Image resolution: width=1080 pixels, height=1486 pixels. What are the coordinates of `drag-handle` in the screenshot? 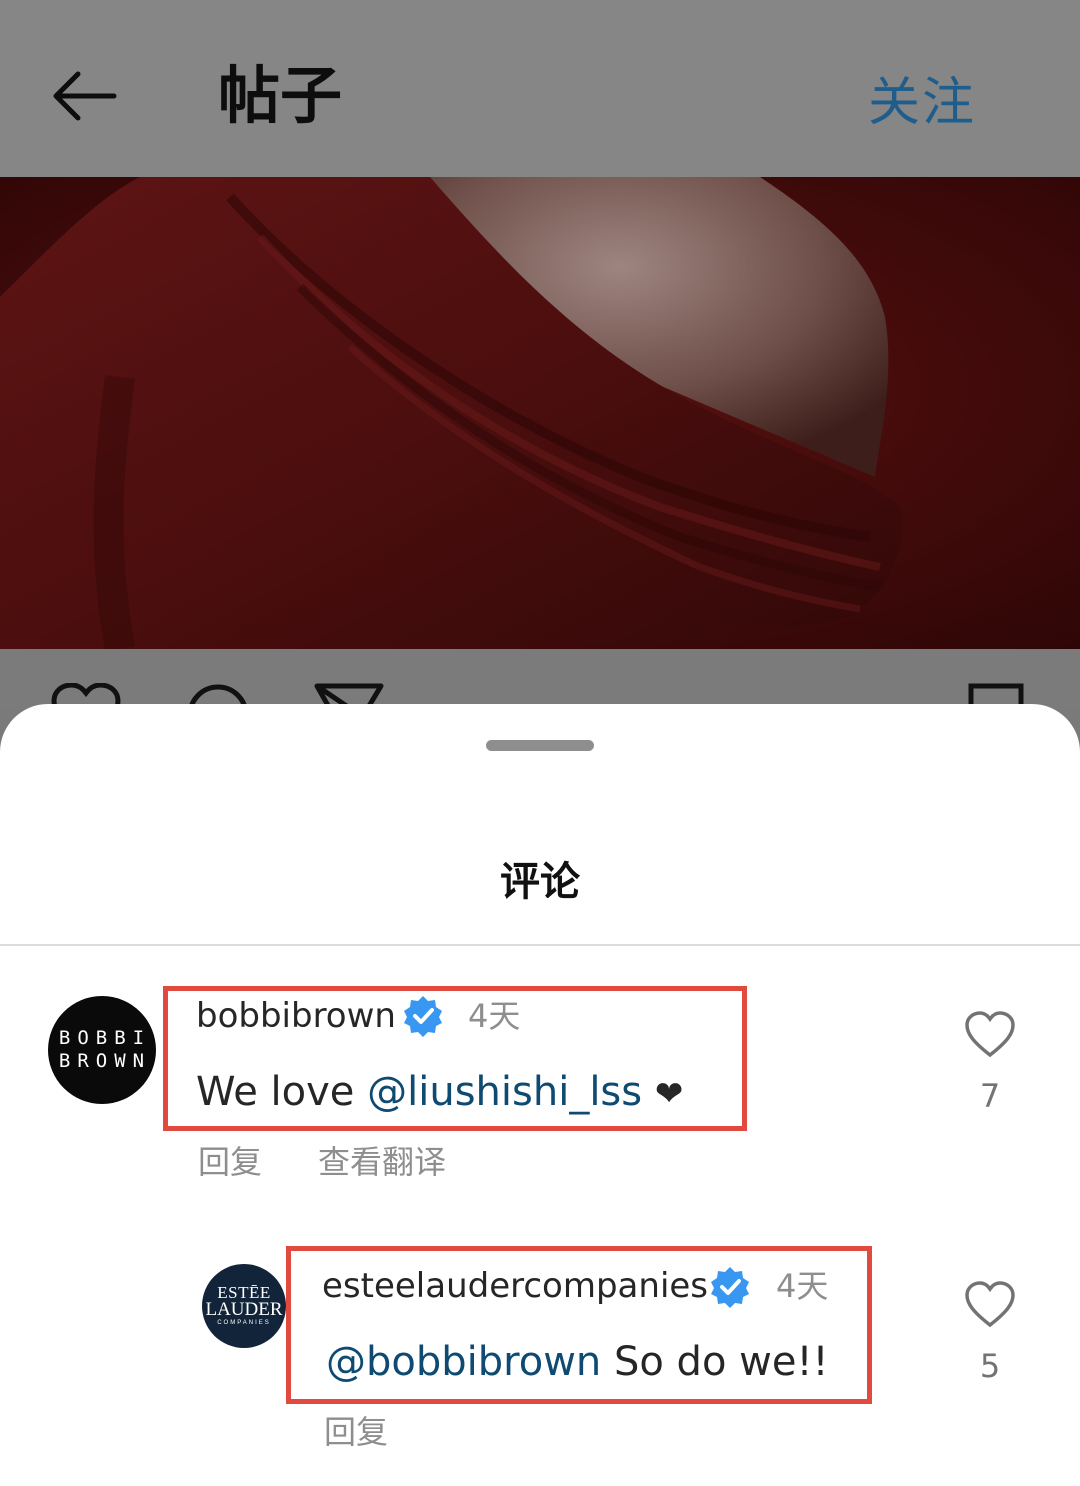 It's located at (540, 745).